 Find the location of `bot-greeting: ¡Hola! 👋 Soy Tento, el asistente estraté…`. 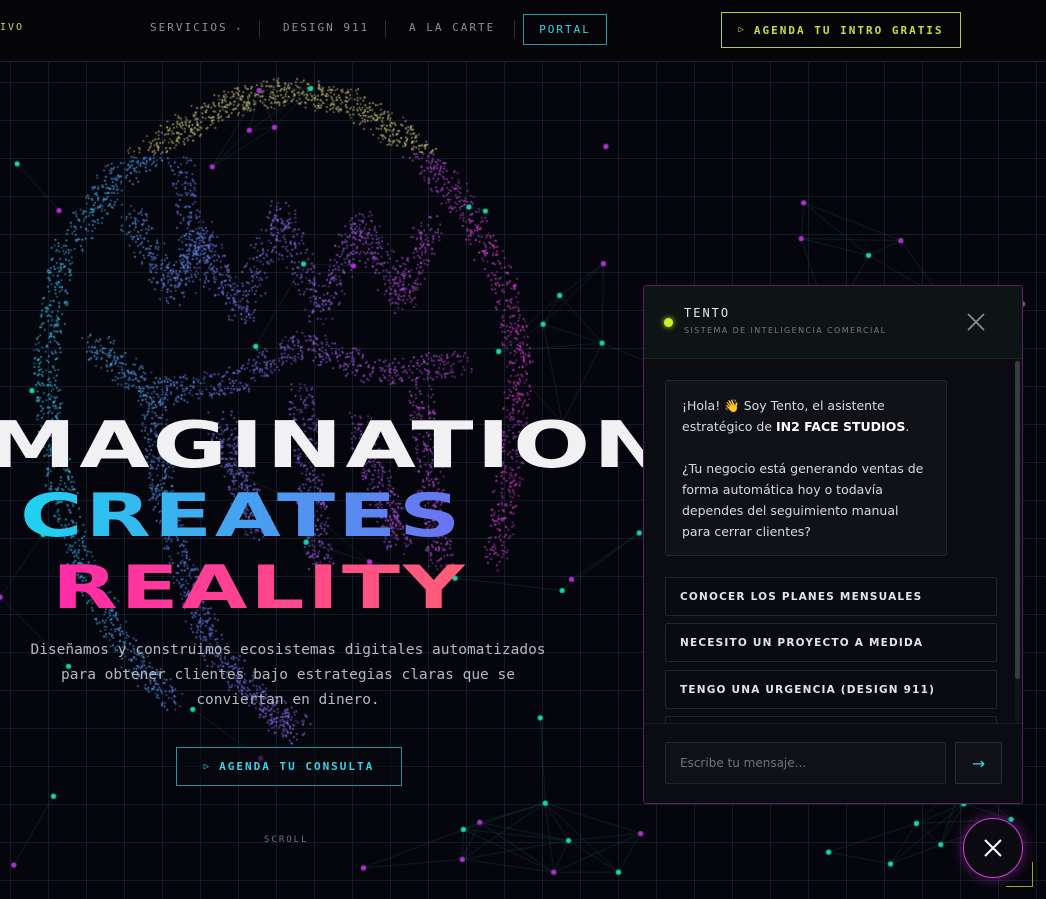

bot-greeting: ¡Hola! 👋 Soy Tento, el asistente estraté… is located at coordinates (796, 416).